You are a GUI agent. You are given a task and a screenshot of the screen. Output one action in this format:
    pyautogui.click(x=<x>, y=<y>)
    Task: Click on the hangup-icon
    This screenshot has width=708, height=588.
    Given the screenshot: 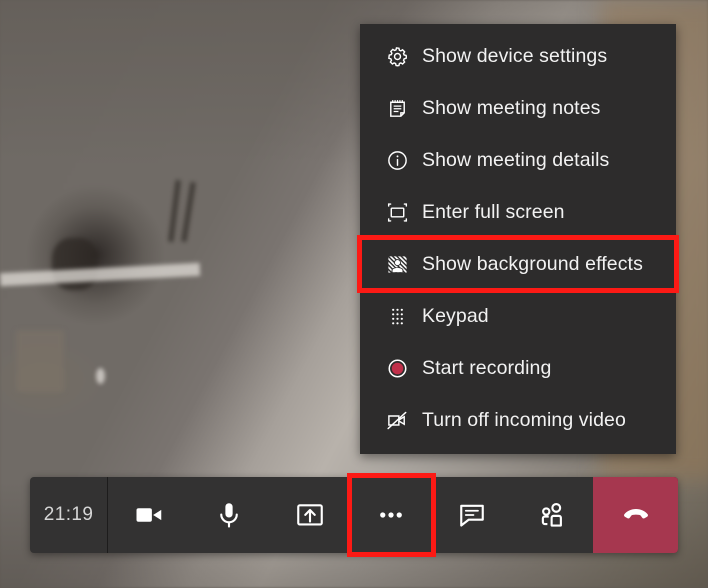 What is the action you would take?
    pyautogui.click(x=636, y=515)
    